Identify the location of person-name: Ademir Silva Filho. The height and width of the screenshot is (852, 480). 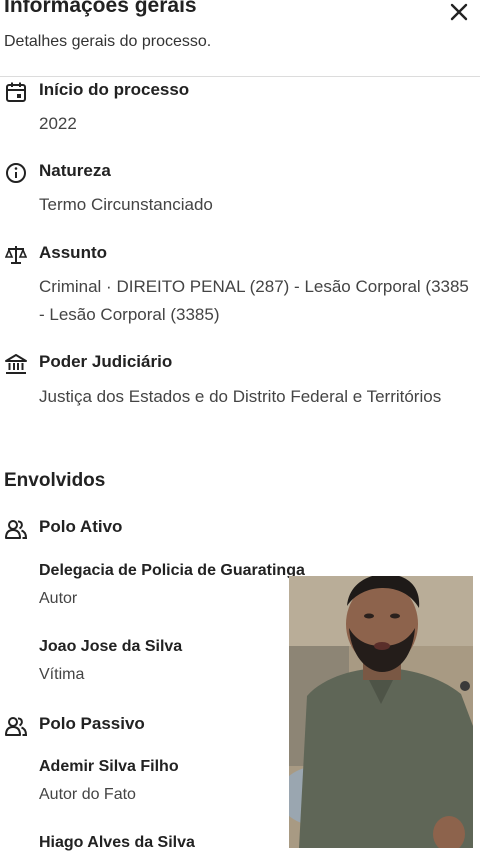
(109, 766).